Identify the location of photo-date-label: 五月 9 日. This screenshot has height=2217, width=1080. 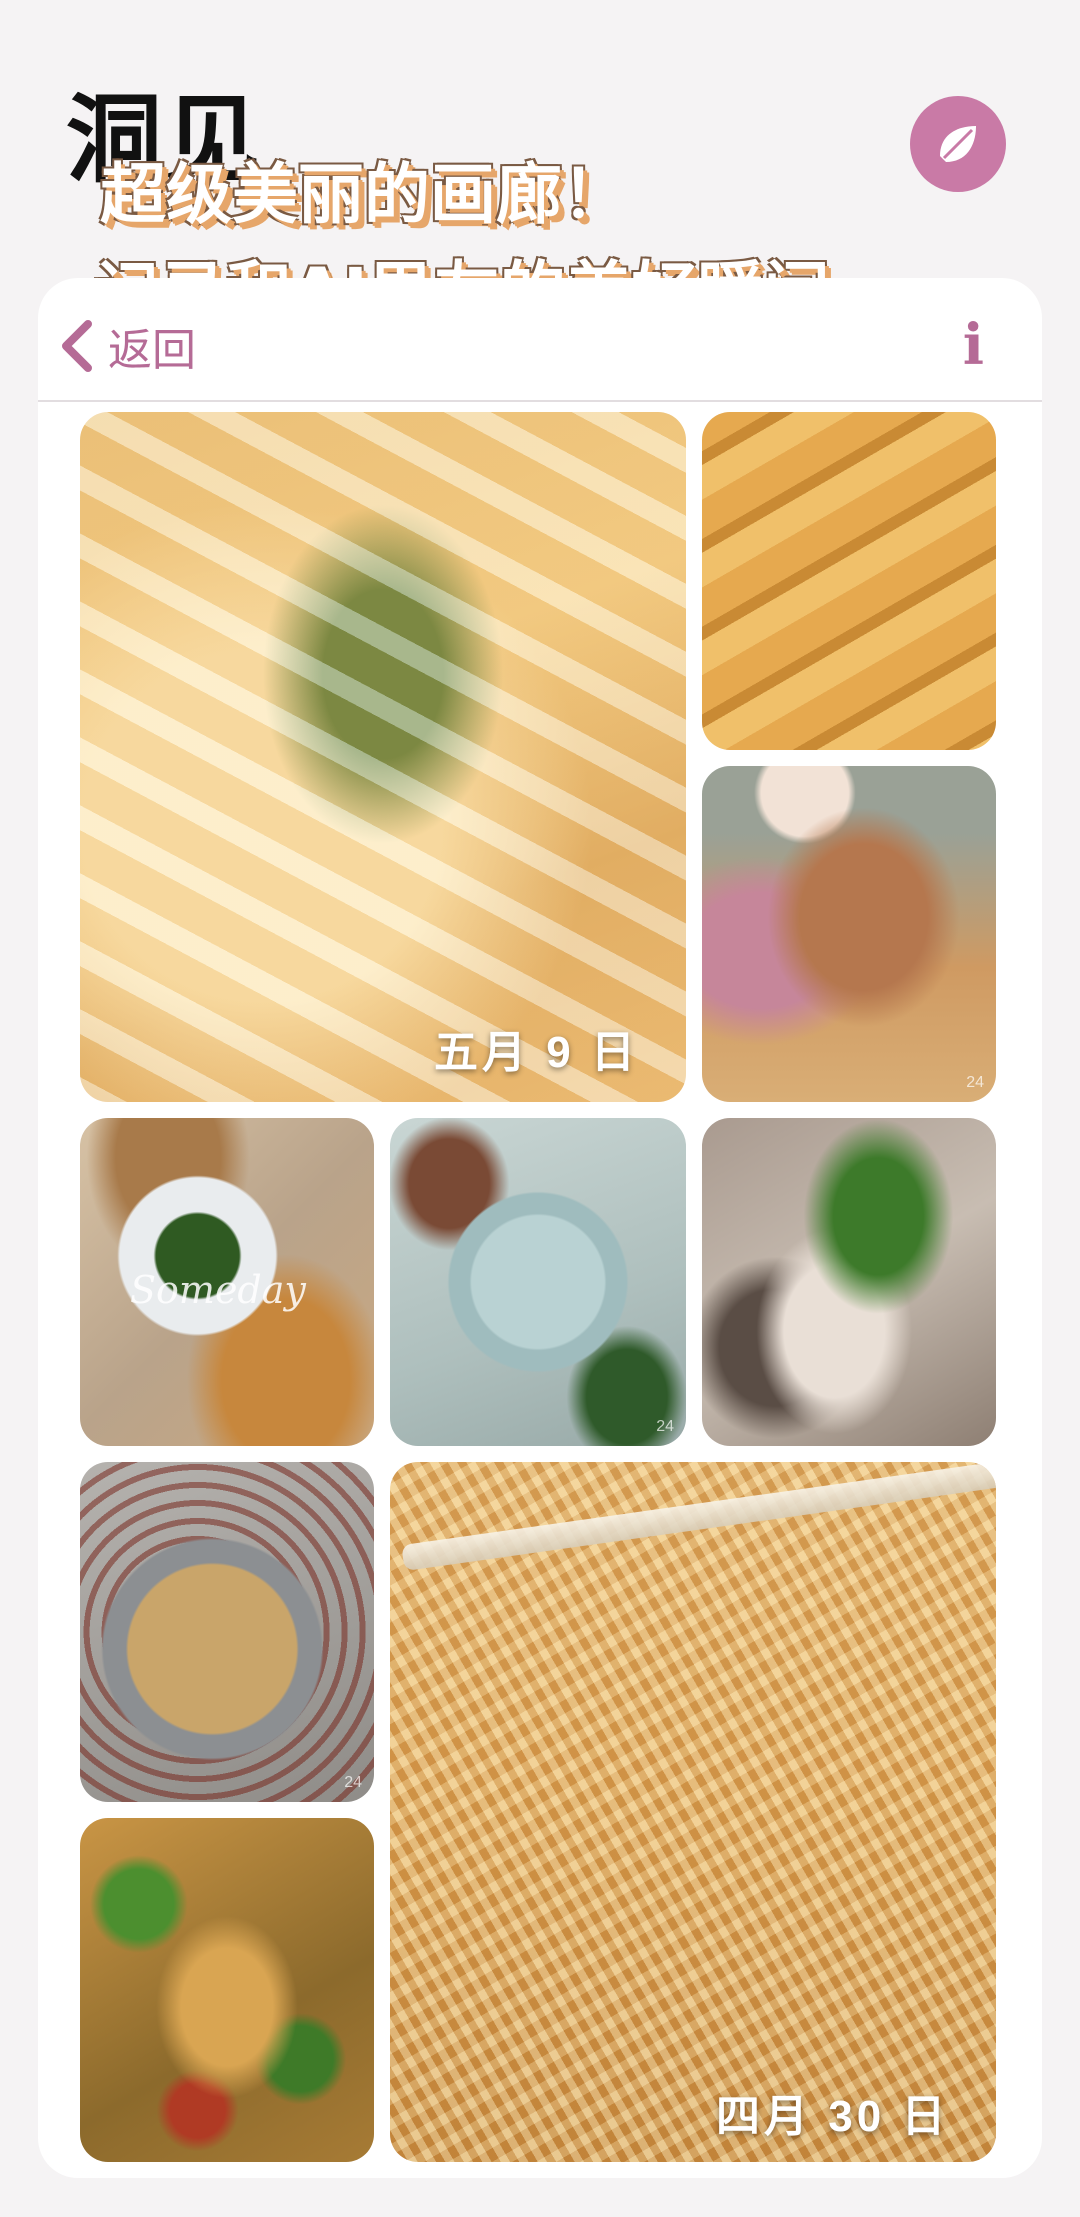
(536, 1052).